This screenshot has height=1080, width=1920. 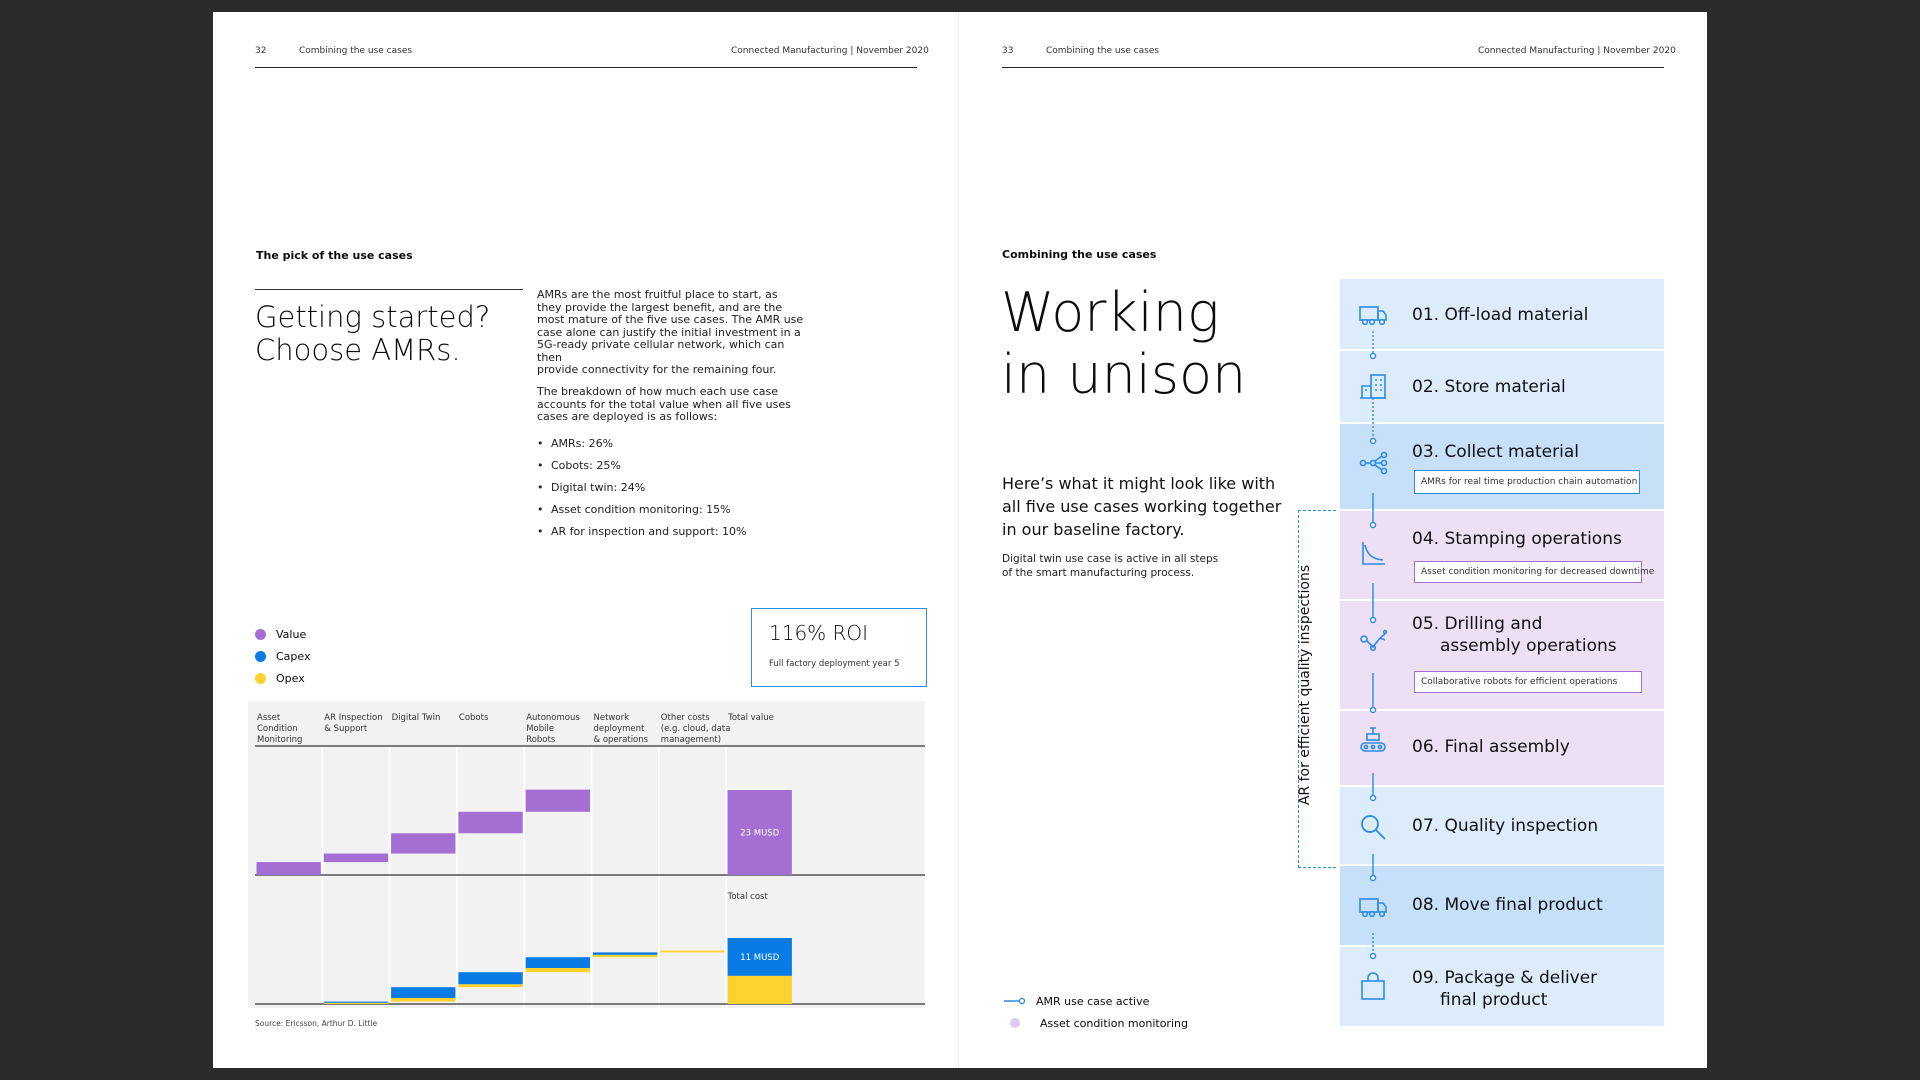 What do you see at coordinates (590, 876) in the screenshot?
I see `waterfall-chart: 23 MUSD 11 MUSD Total cost` at bounding box center [590, 876].